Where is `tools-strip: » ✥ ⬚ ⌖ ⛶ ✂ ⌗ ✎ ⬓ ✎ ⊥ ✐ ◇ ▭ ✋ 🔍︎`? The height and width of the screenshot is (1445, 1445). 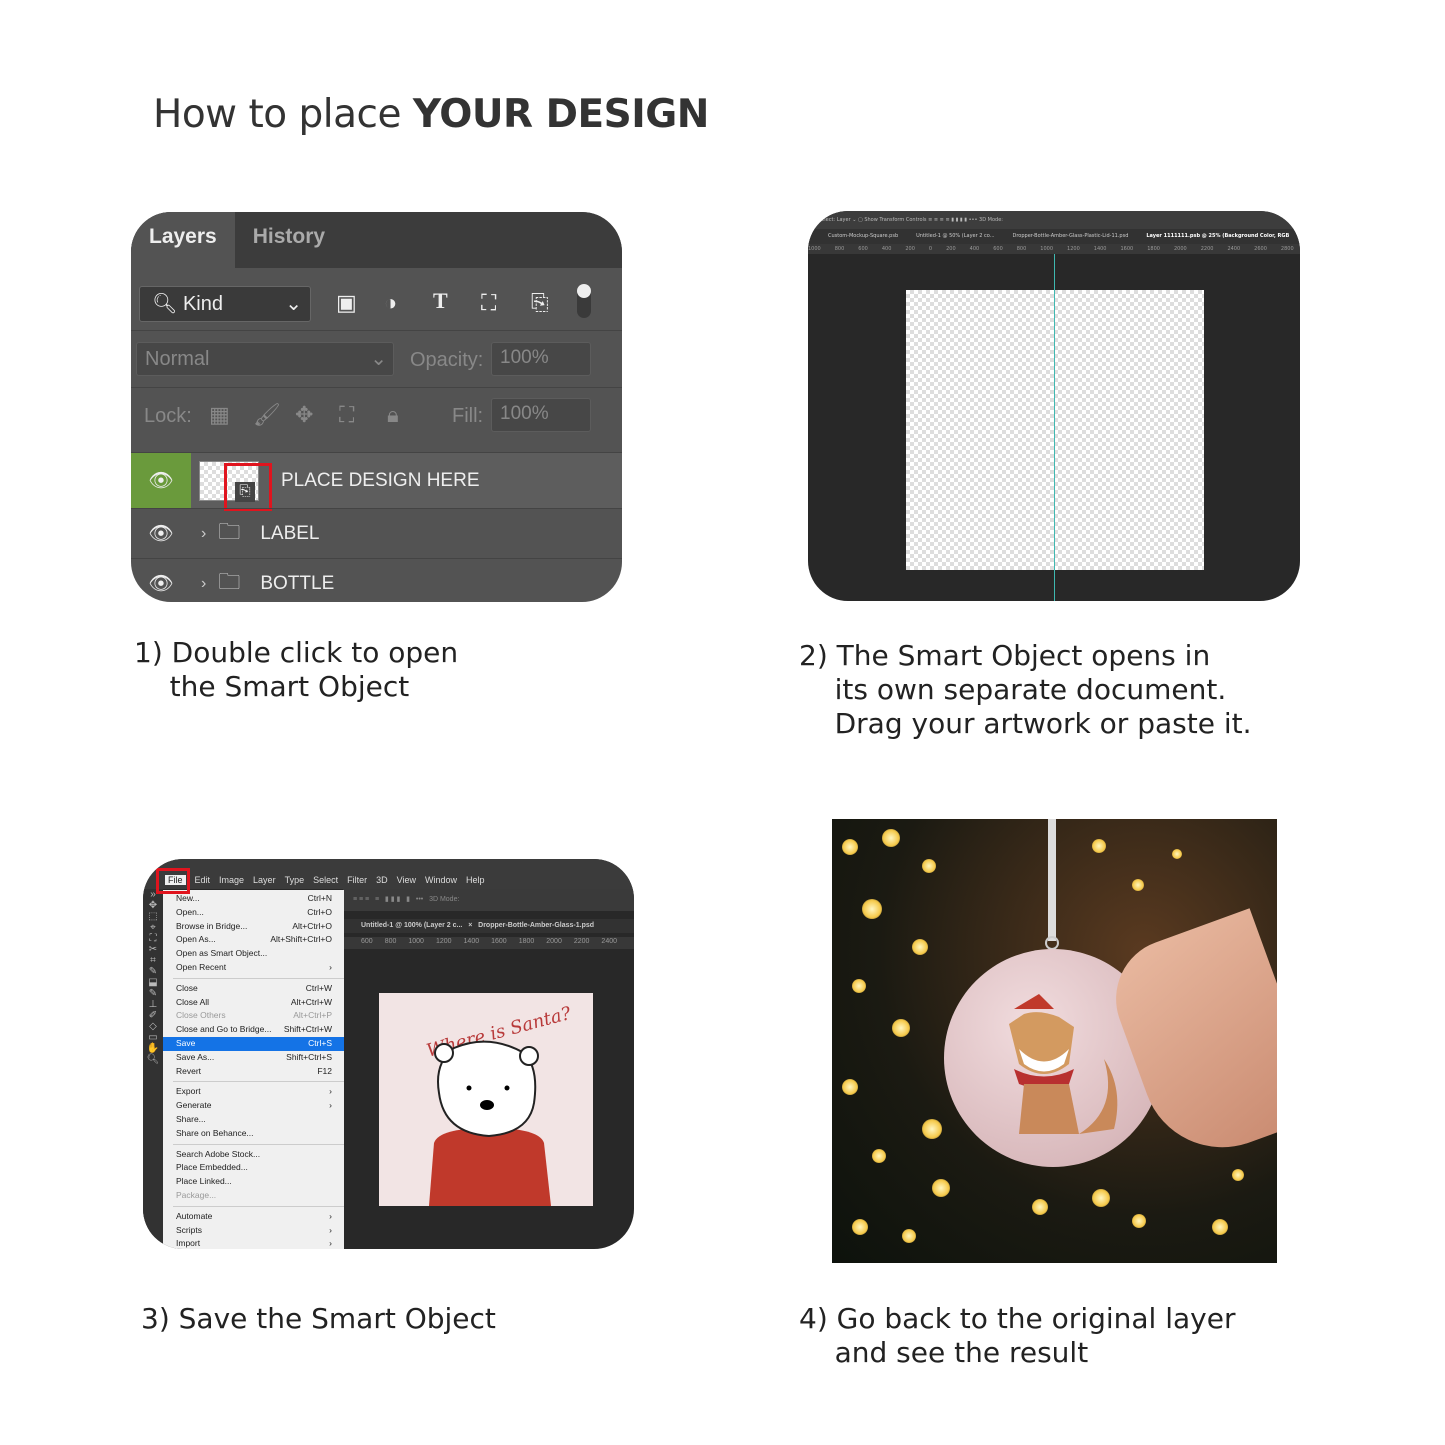 tools-strip: » ✥ ⬚ ⌖ ⛶ ✂ ⌗ ✎ ⬓ ✎ ⊥ ✐ ◇ ▭ ✋ 🔍︎ is located at coordinates (153, 1069).